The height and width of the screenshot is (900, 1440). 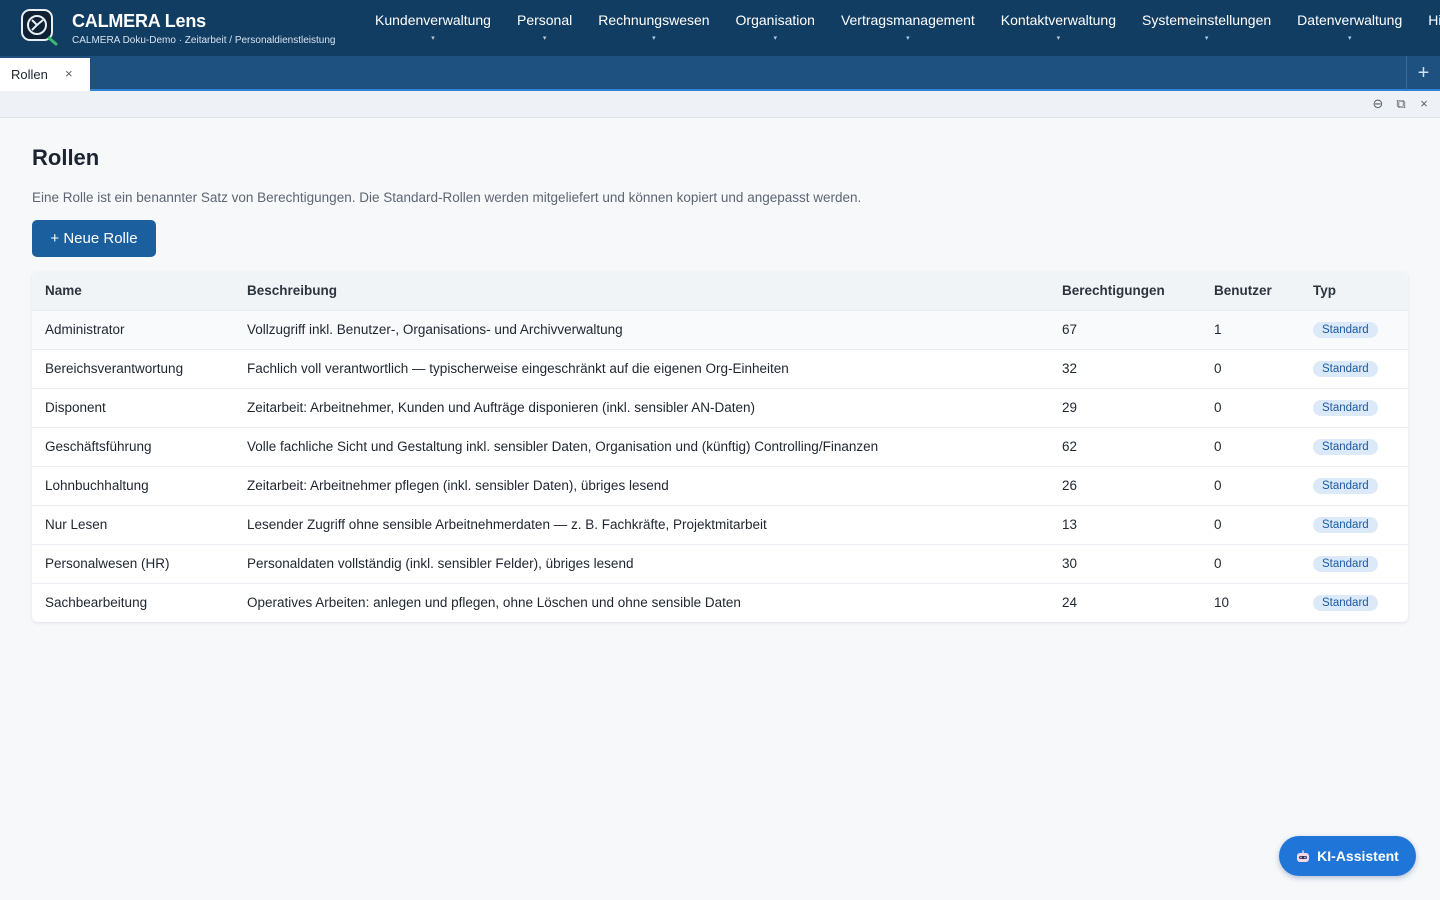 I want to click on app-title: CALMERA Lens, so click(x=139, y=21).